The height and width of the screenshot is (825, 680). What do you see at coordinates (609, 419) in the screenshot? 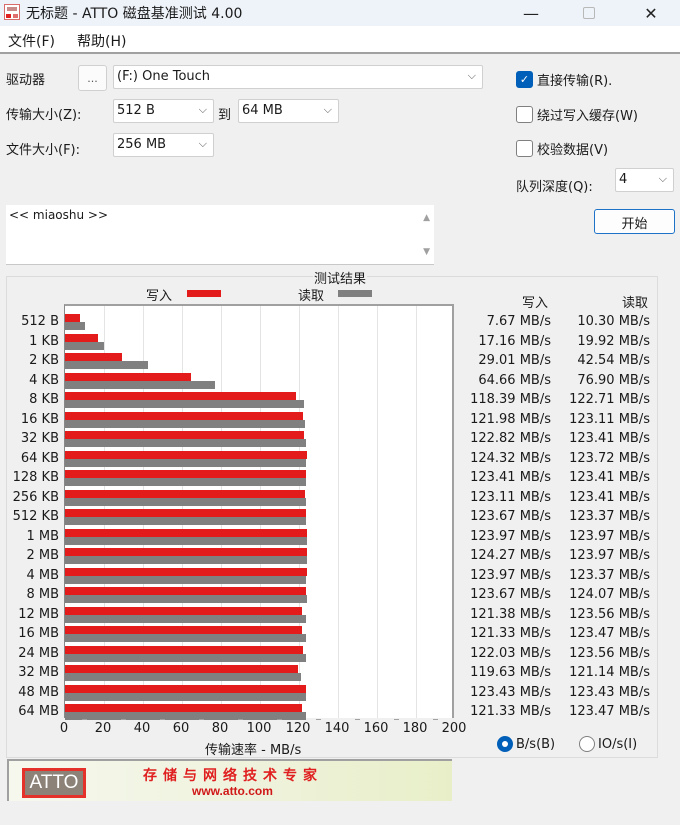
I see `read-value: 123.11 MB/s` at bounding box center [609, 419].